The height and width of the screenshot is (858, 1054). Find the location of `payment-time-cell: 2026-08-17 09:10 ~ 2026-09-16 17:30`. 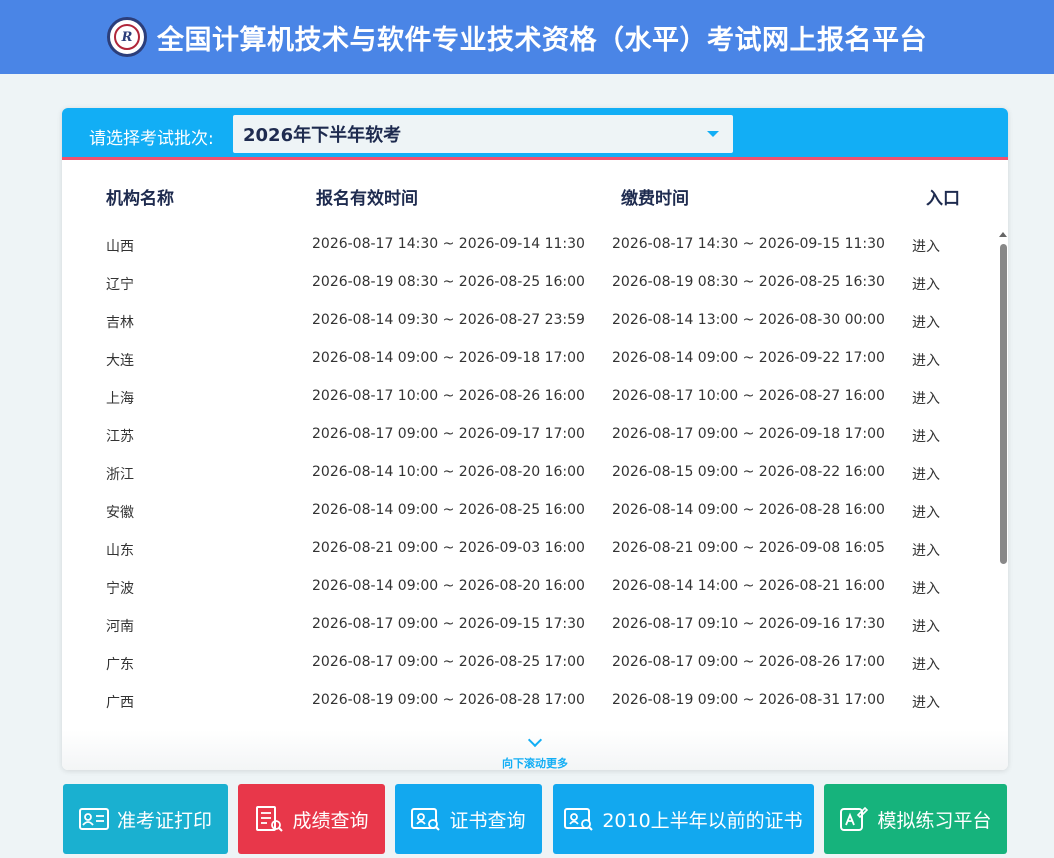

payment-time-cell: 2026-08-17 09:10 ~ 2026-09-16 17:30 is located at coordinates (748, 624).